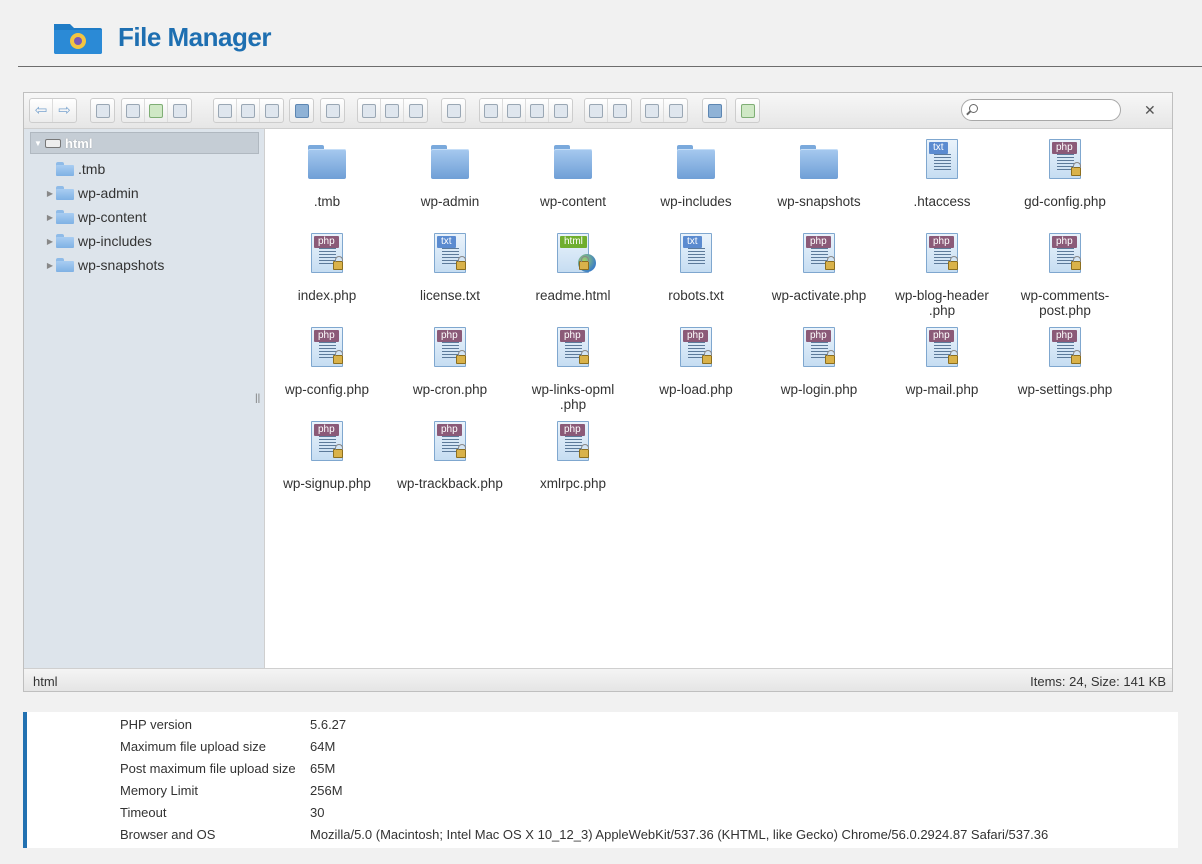  I want to click on info-icon, so click(301, 110).